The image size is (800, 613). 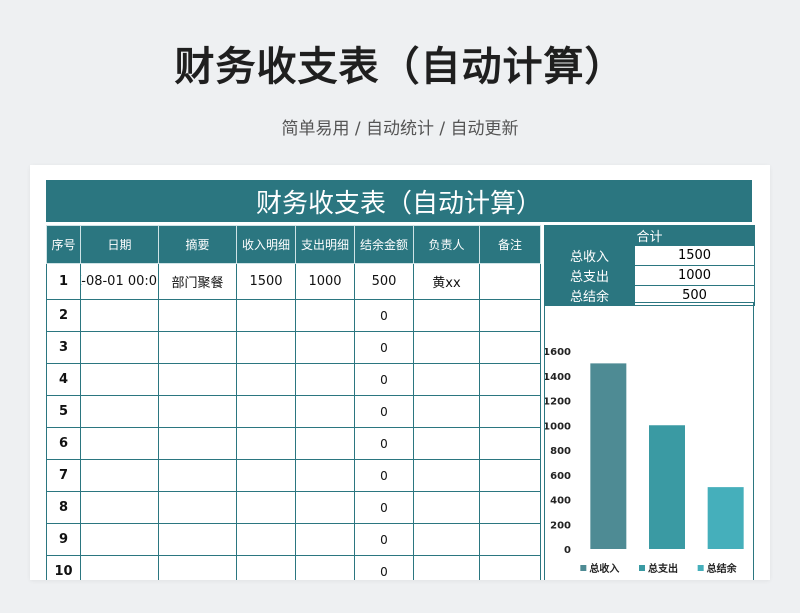 I want to click on bar-chart-svg: 0 200 400 600 800 1000 1200 1400 1600 总收入 总支出 总结余, so click(x=644, y=461).